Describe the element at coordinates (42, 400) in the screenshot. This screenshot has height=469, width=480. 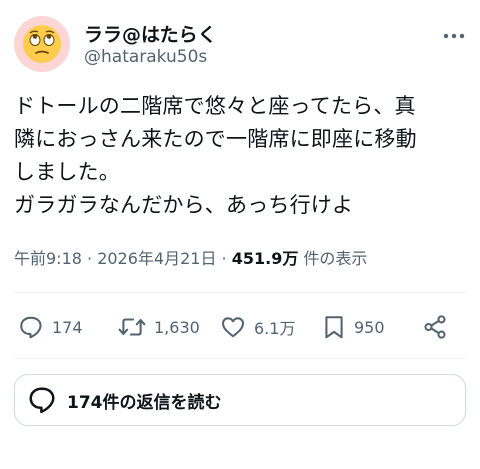
I see `chat-bubble-icon` at that location.